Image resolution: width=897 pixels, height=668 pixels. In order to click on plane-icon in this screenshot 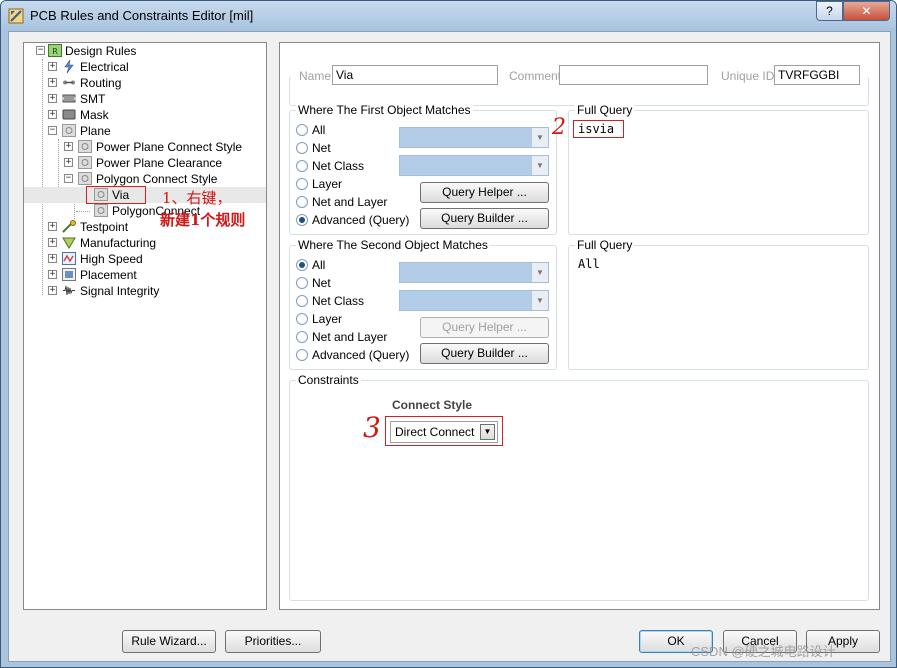, I will do `click(69, 130)`.